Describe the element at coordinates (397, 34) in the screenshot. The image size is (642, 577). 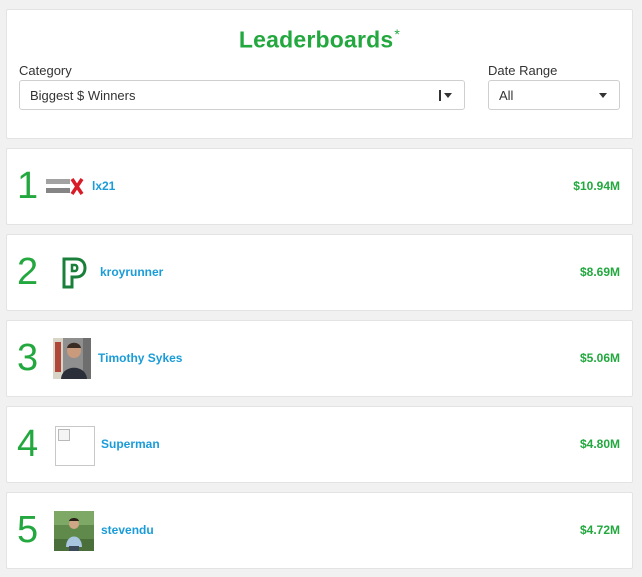
I see `title-asterisk: *` at that location.